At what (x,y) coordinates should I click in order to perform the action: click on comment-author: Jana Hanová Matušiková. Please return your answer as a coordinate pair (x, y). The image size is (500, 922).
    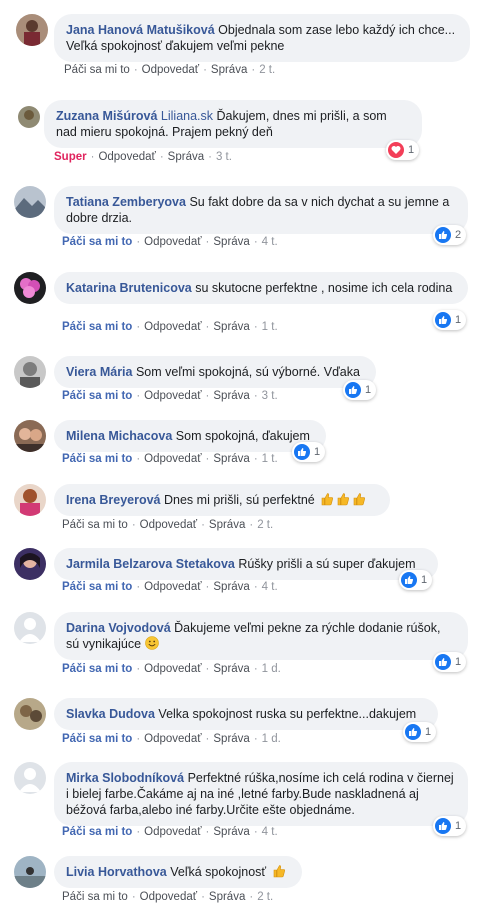
    Looking at the image, I should click on (140, 30).